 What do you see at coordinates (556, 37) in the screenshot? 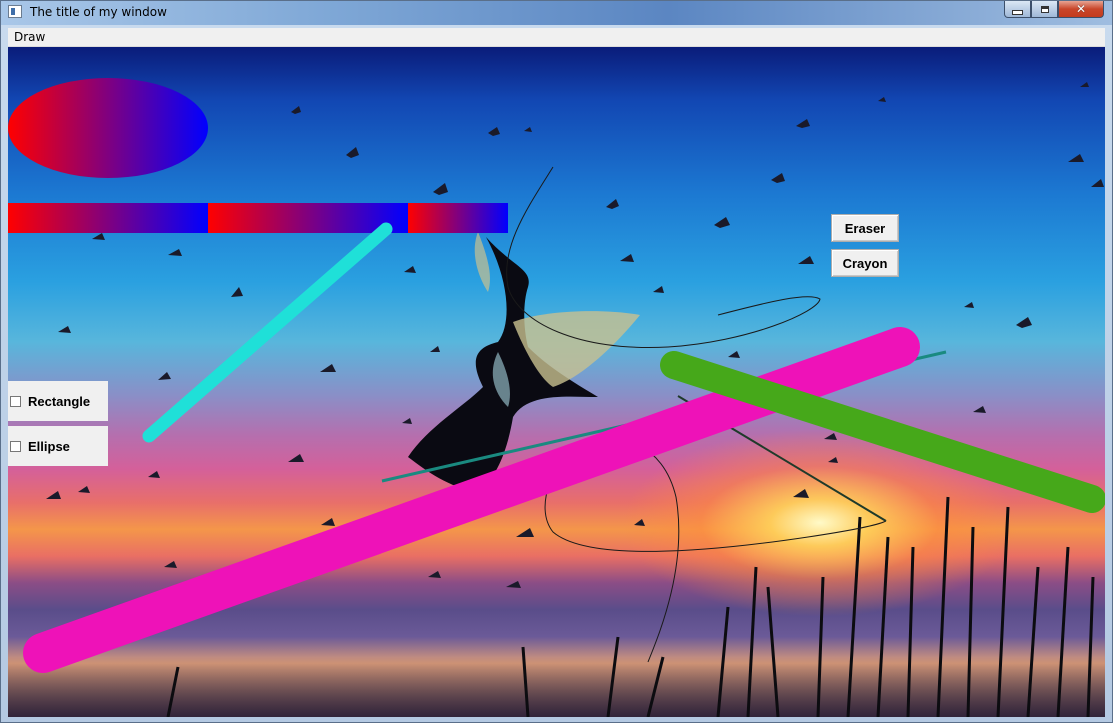
I see `menu-bar: Draw` at bounding box center [556, 37].